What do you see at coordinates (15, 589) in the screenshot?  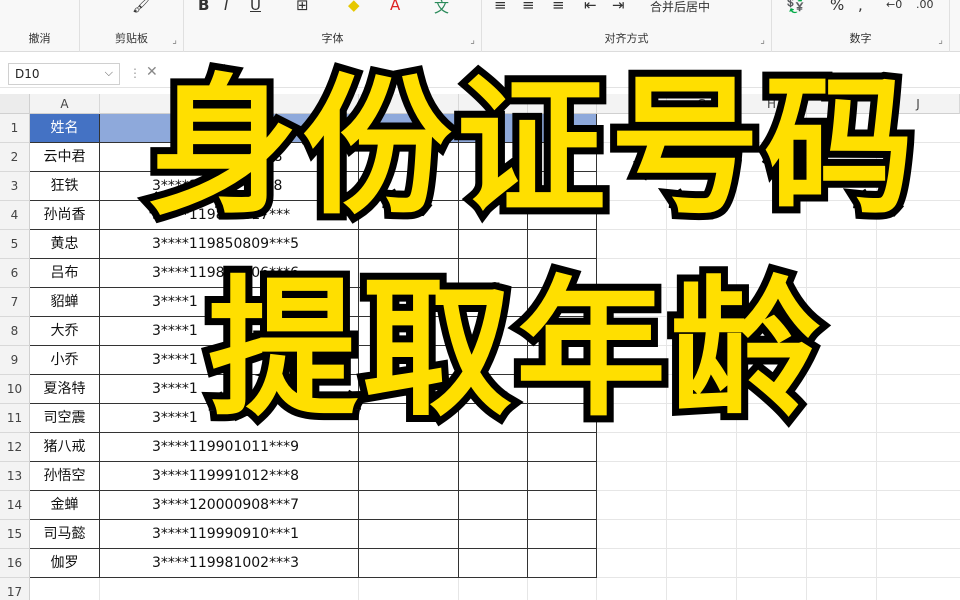 I see `row-header-17: 17` at bounding box center [15, 589].